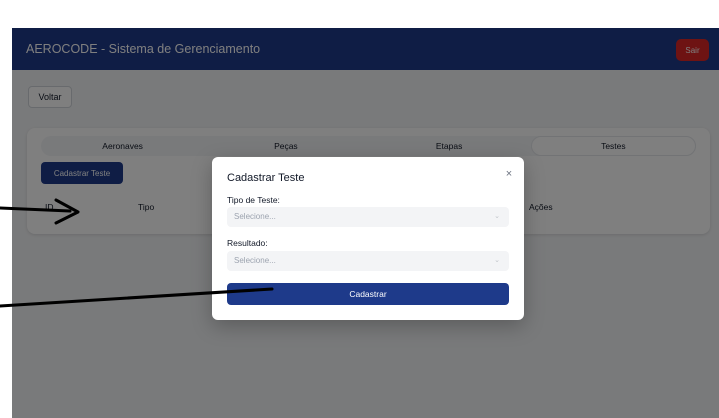  What do you see at coordinates (253, 200) in the screenshot?
I see `test-type-label: Tipo de Teste:` at bounding box center [253, 200].